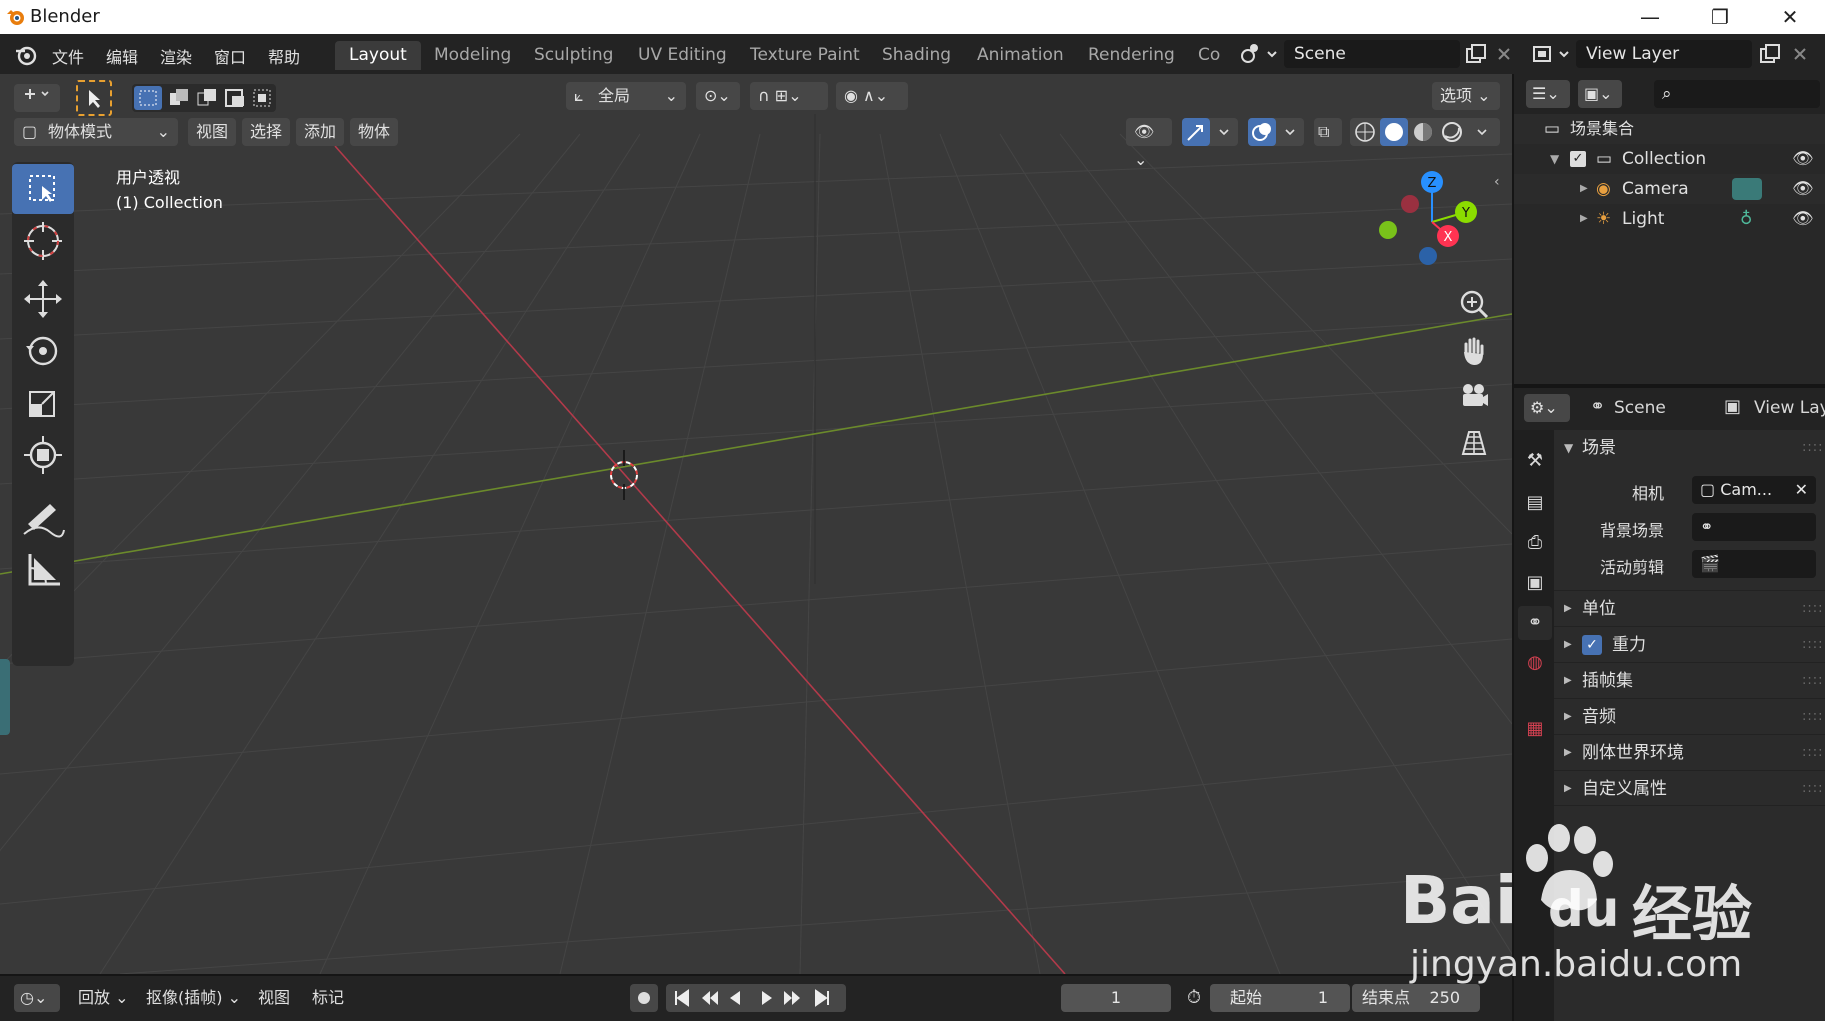  Describe the element at coordinates (1790, 17) in the screenshot. I see `close-button: ✕` at that location.